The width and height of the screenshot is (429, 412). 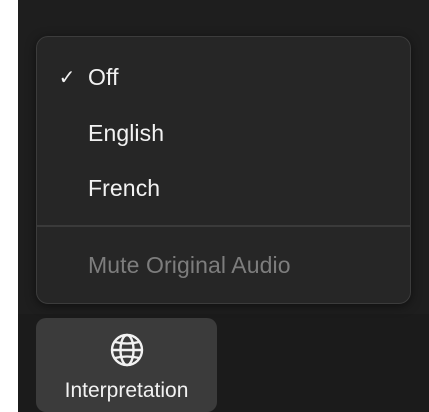 What do you see at coordinates (223, 77) in the screenshot?
I see `menu-item-off: ✓ Off` at bounding box center [223, 77].